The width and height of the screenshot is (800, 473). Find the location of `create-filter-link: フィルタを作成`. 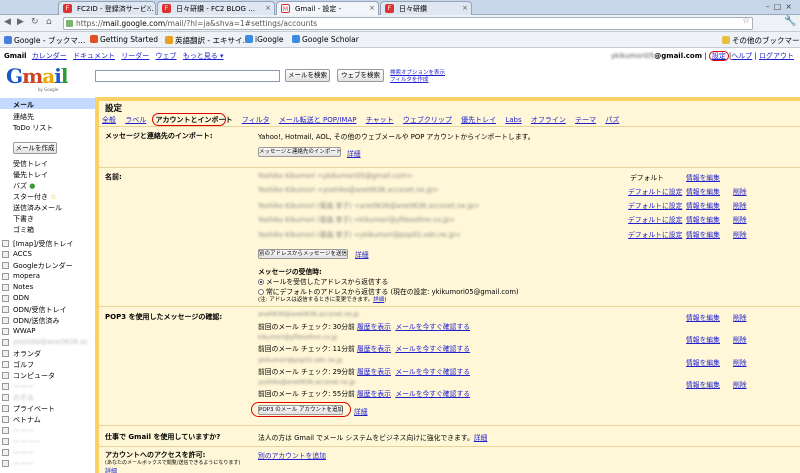

create-filter-link: フィルタを作成 is located at coordinates (417, 80).